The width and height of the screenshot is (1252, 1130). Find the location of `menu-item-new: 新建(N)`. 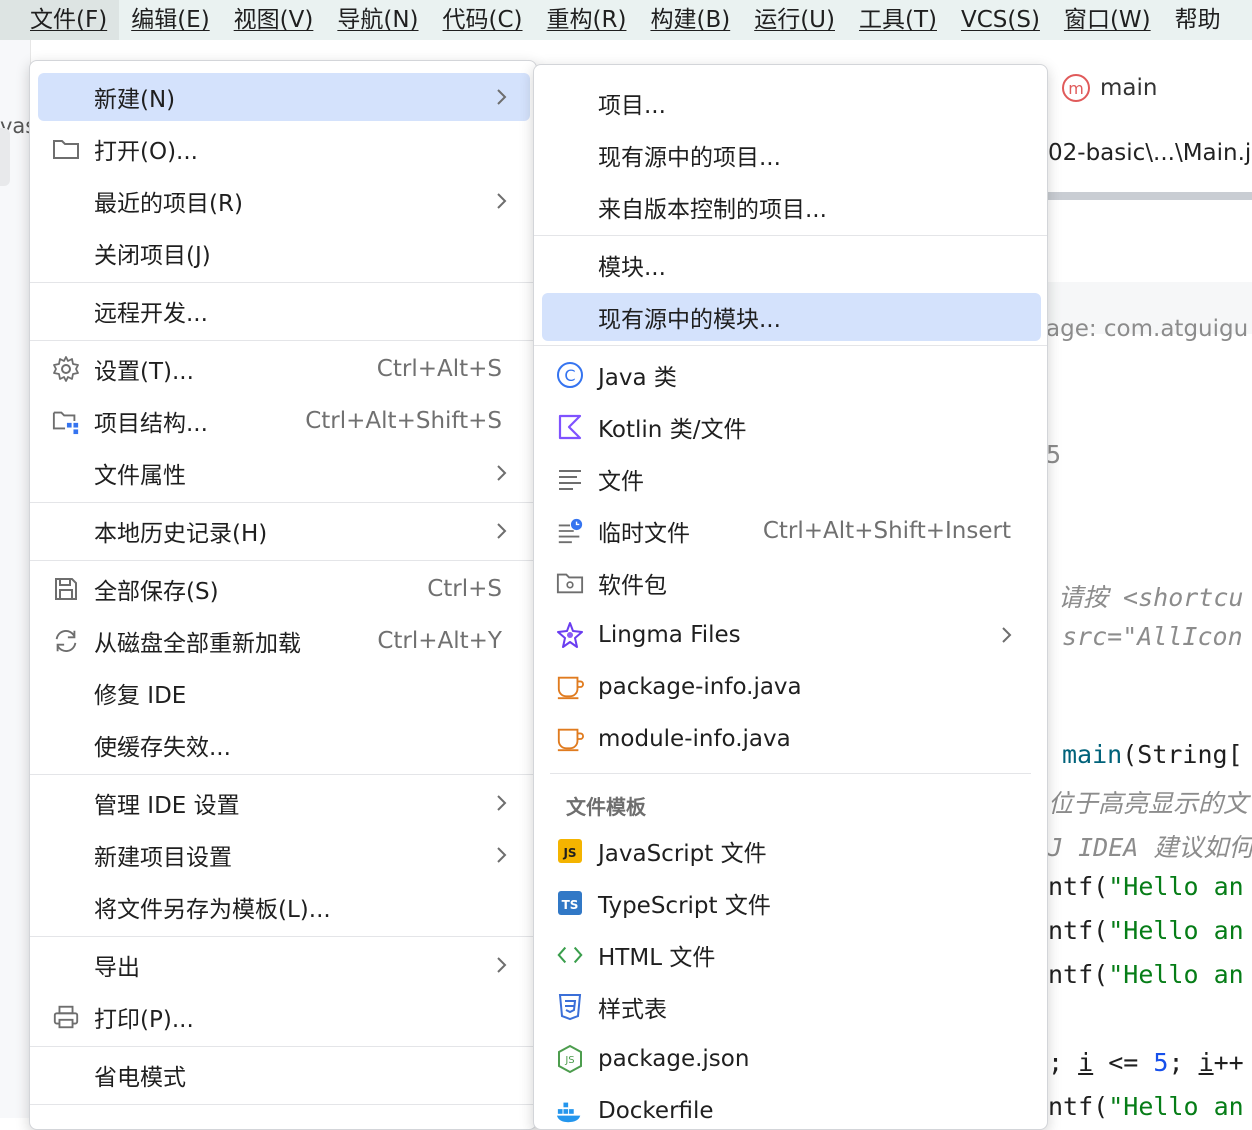

menu-item-new: 新建(N) is located at coordinates (284, 97).